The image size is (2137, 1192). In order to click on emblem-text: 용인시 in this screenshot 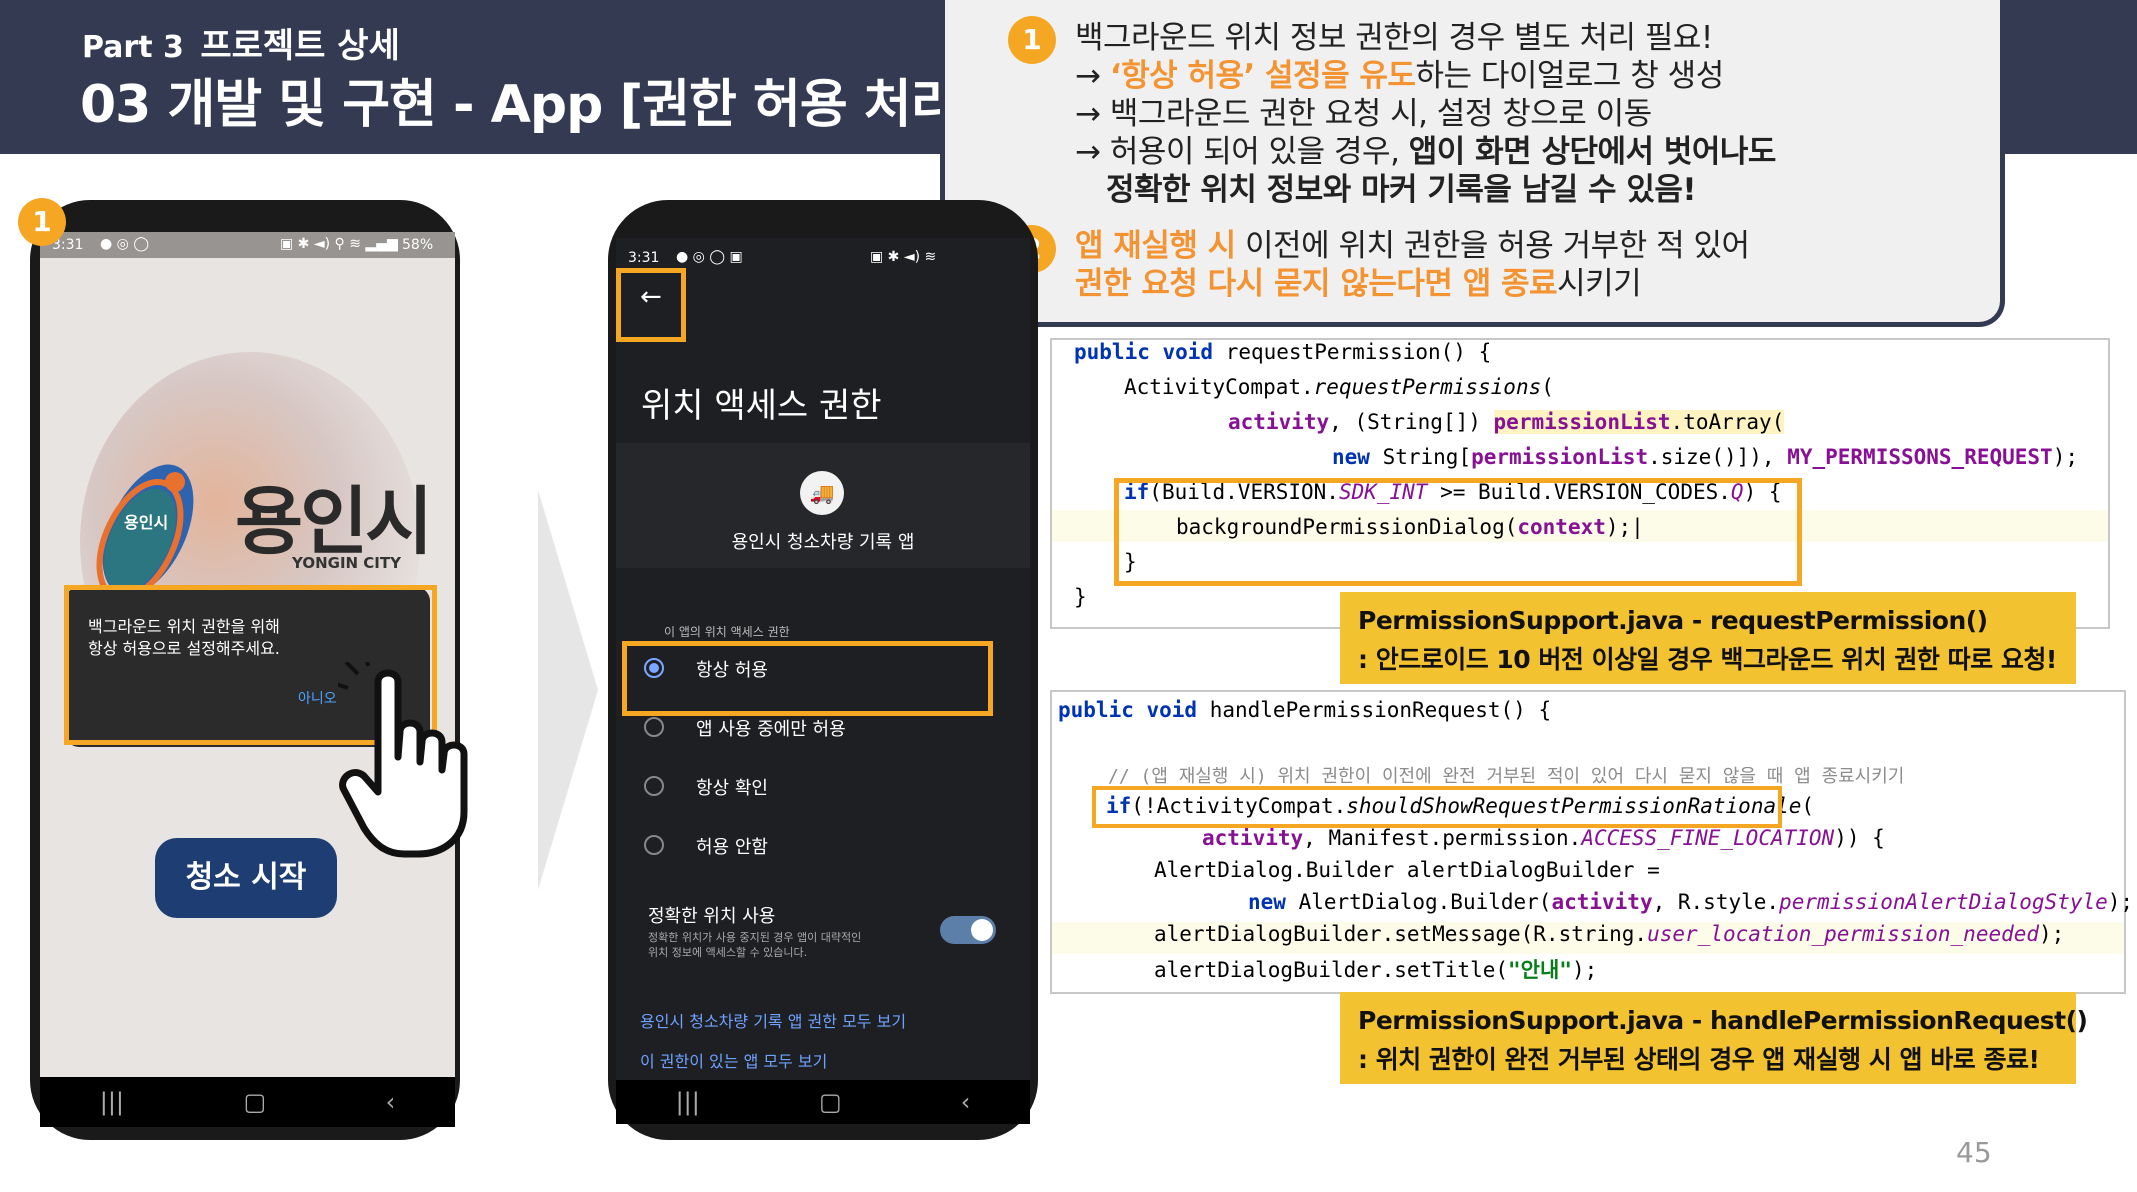, I will do `click(146, 522)`.